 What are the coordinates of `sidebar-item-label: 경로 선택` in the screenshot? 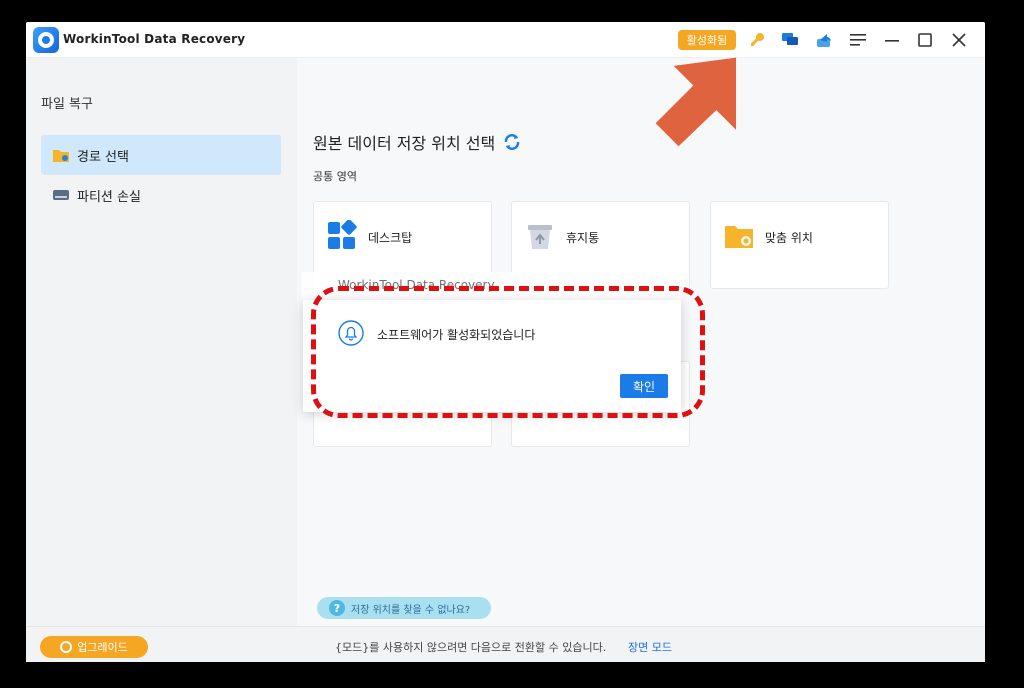 It's located at (103, 157).